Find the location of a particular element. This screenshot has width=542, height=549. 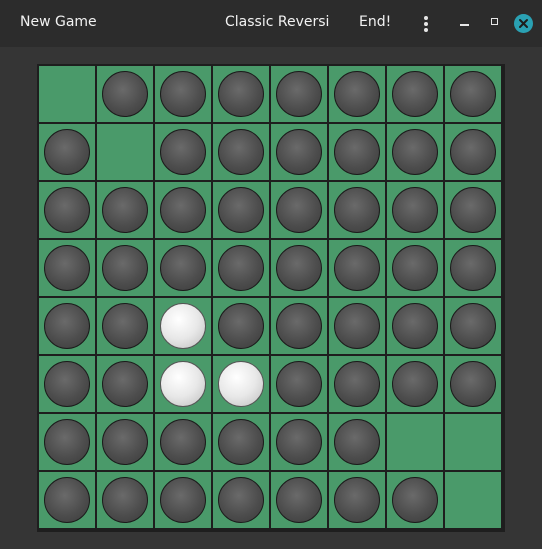

new-game-button: New Game is located at coordinates (58, 22).